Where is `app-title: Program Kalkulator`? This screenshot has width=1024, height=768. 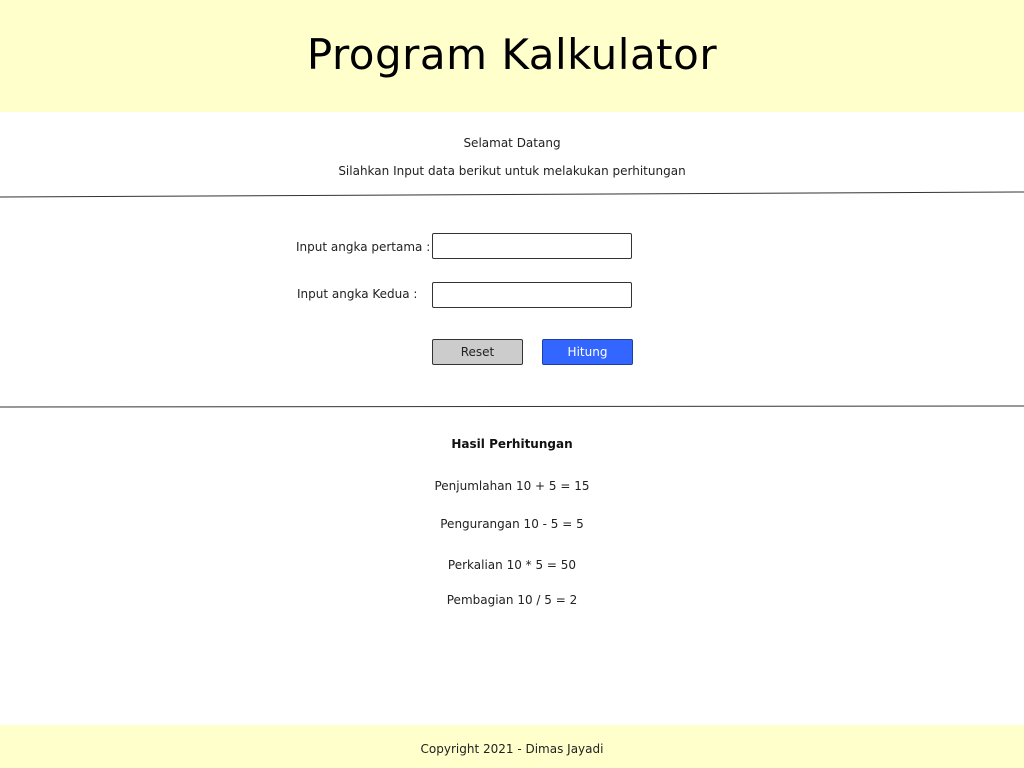
app-title: Program Kalkulator is located at coordinates (512, 54).